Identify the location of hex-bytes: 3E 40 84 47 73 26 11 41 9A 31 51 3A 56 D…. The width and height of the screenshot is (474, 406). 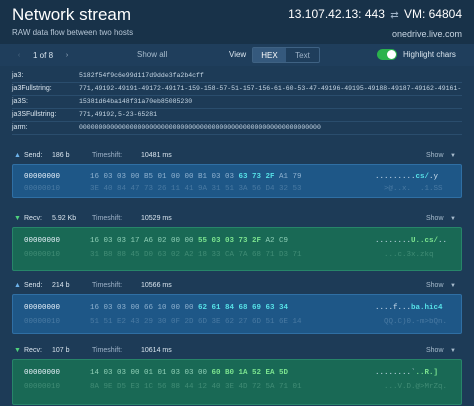
(196, 189).